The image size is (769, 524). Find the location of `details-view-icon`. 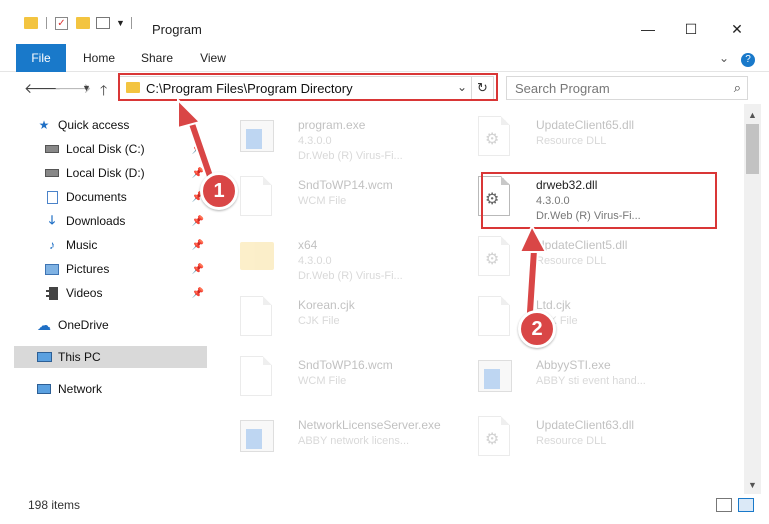

details-view-icon is located at coordinates (724, 505).